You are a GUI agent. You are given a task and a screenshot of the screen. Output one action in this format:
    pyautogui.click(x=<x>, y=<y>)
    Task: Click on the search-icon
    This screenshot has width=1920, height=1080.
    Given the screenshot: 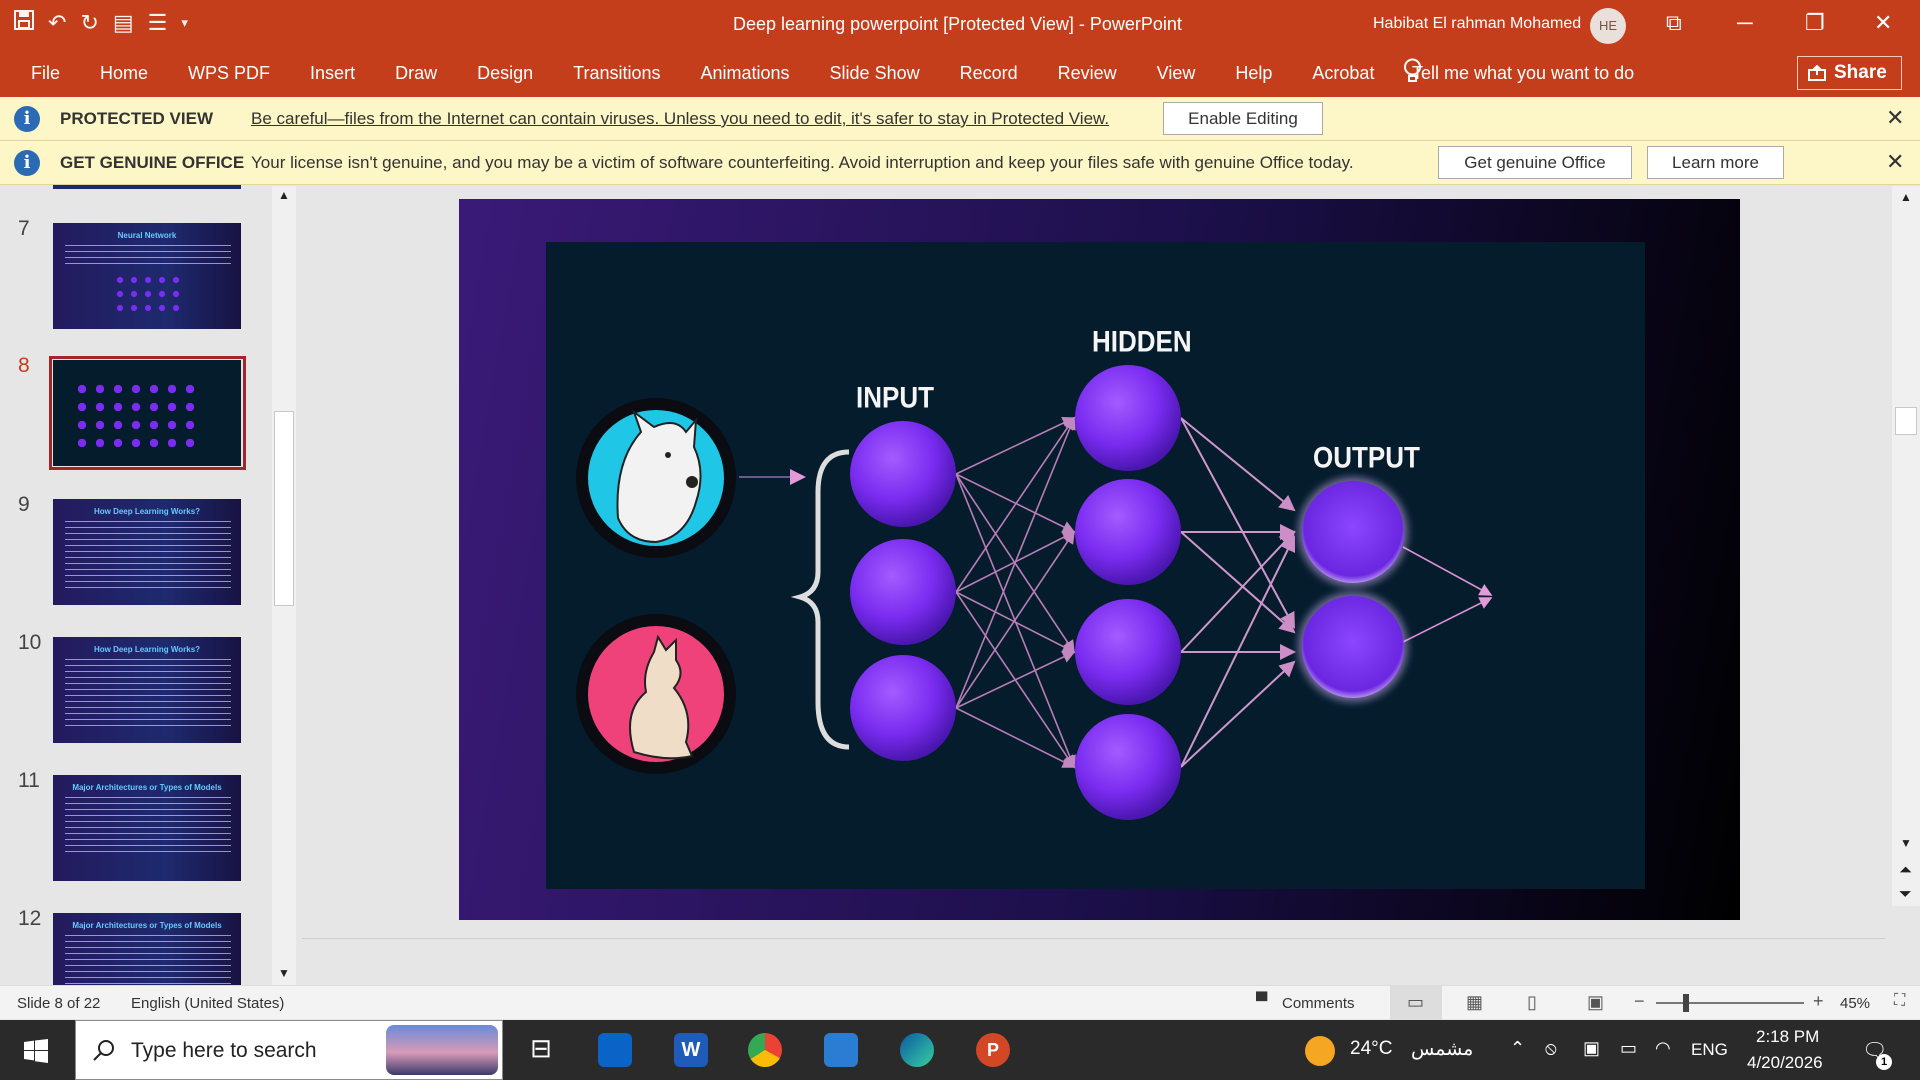 What is the action you would take?
    pyautogui.click(x=103, y=1050)
    